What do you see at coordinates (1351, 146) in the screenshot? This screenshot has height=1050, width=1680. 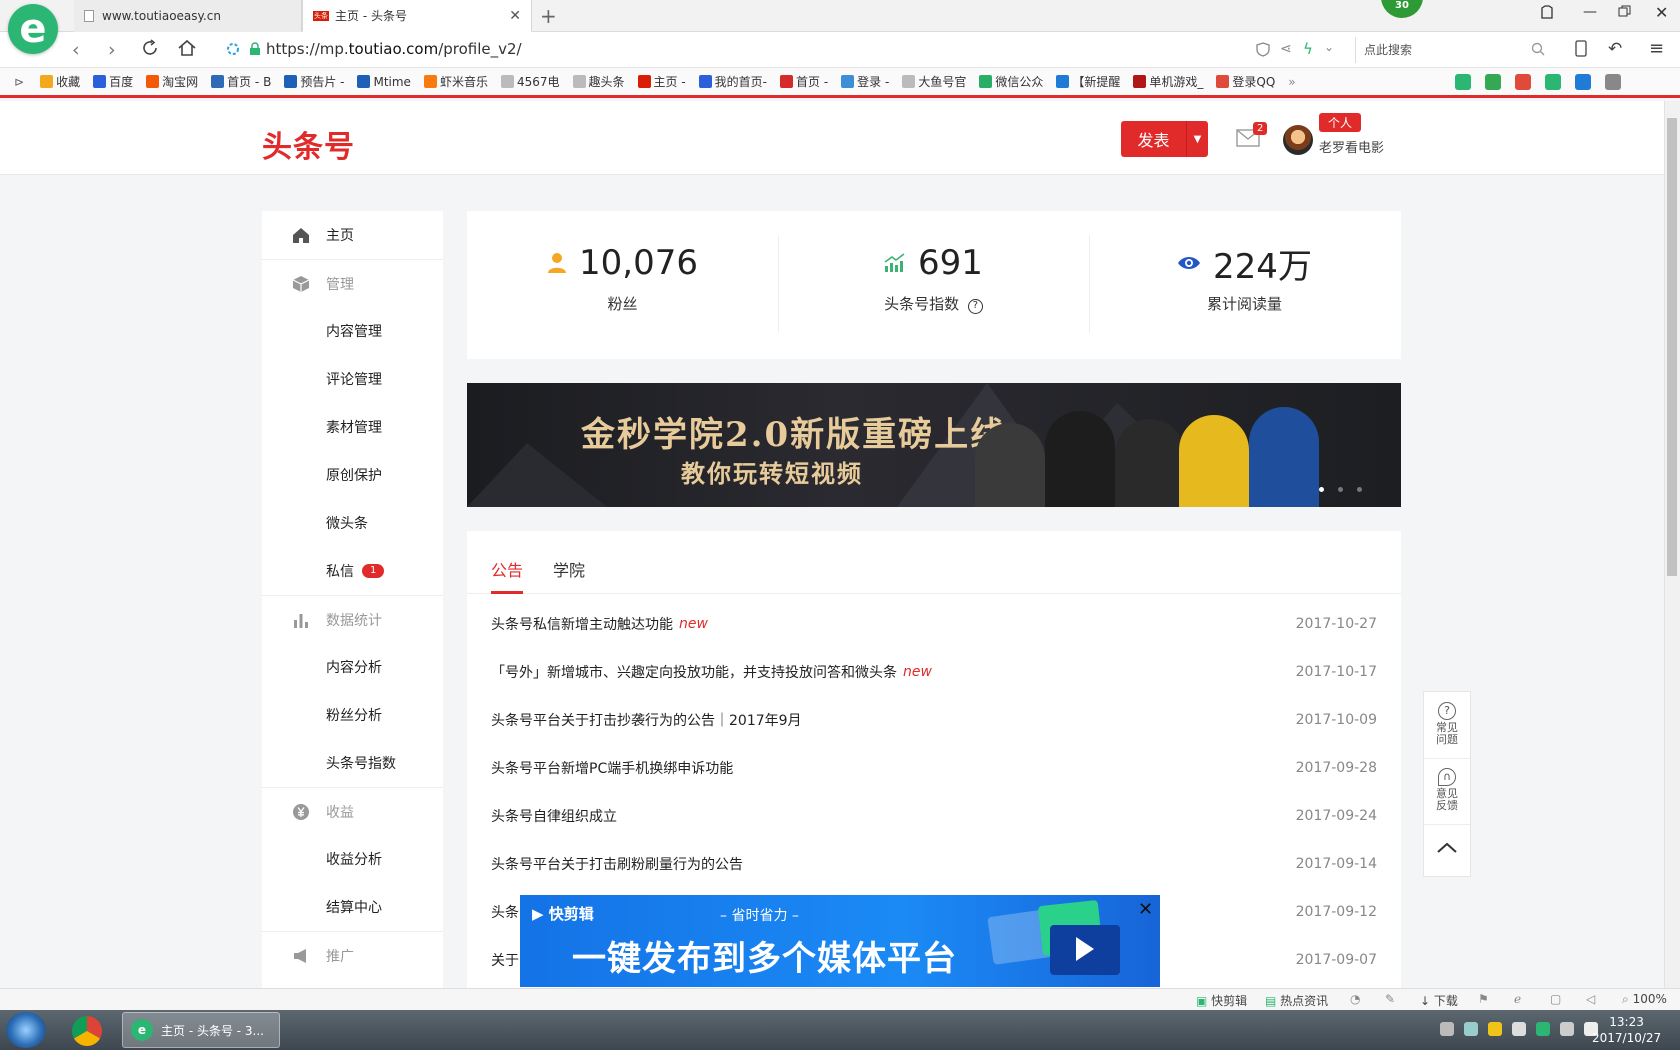 I see `username: 老罗看电影` at bounding box center [1351, 146].